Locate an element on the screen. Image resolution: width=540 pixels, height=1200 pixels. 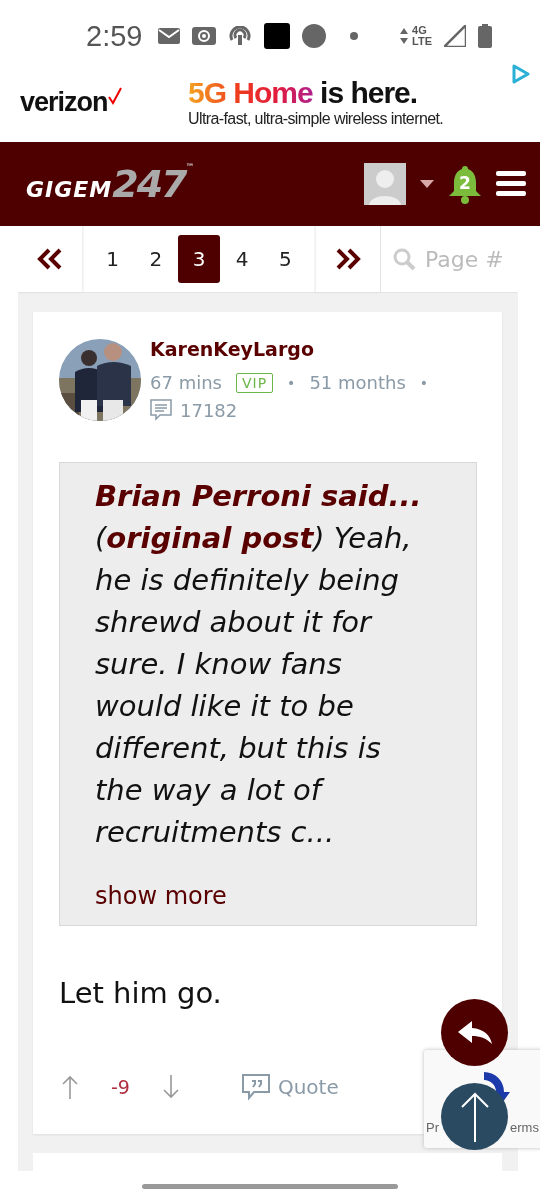
menu-icon is located at coordinates (511, 184).